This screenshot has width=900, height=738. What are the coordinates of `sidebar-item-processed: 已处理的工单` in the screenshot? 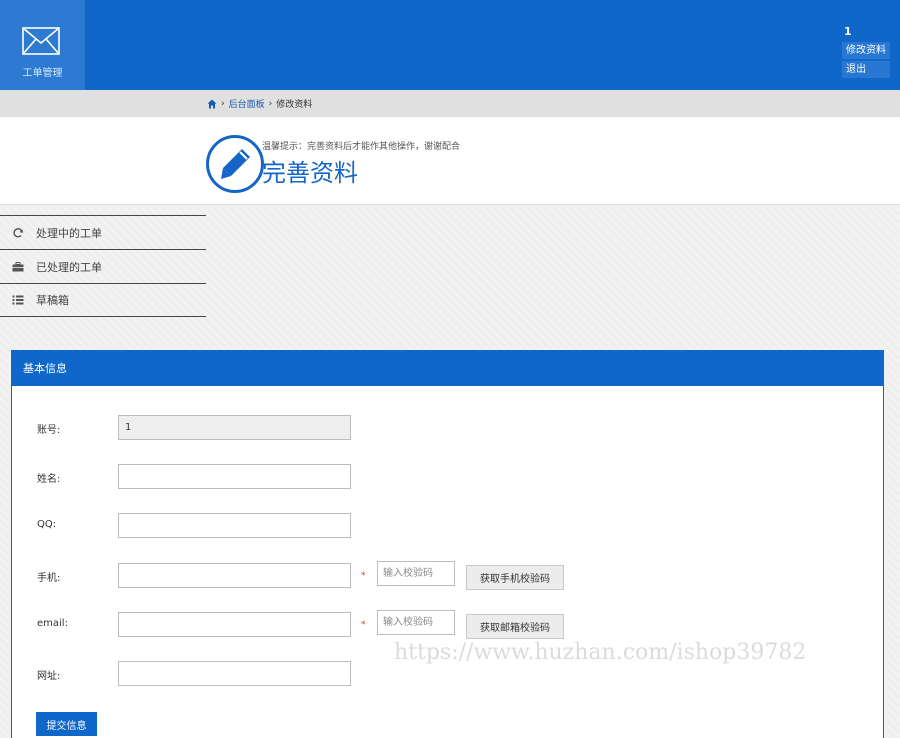 It's located at (103, 266).